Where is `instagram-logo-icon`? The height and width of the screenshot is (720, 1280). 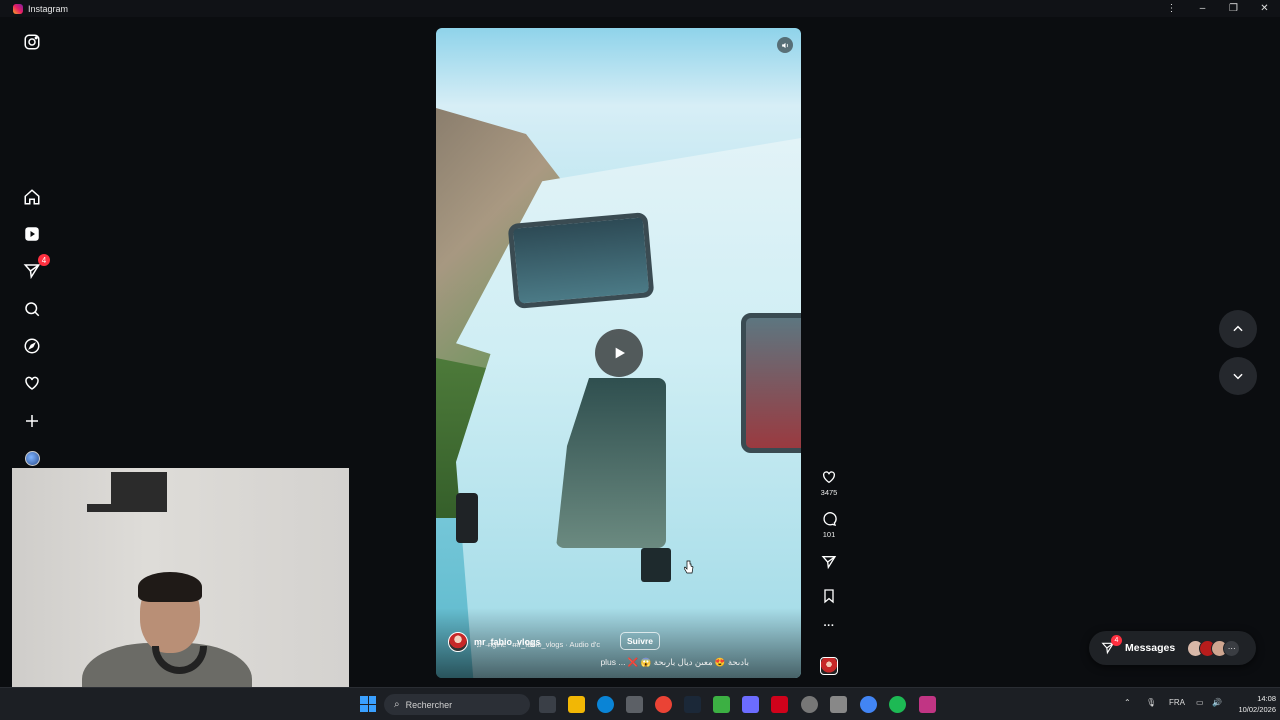 instagram-logo-icon is located at coordinates (32, 42).